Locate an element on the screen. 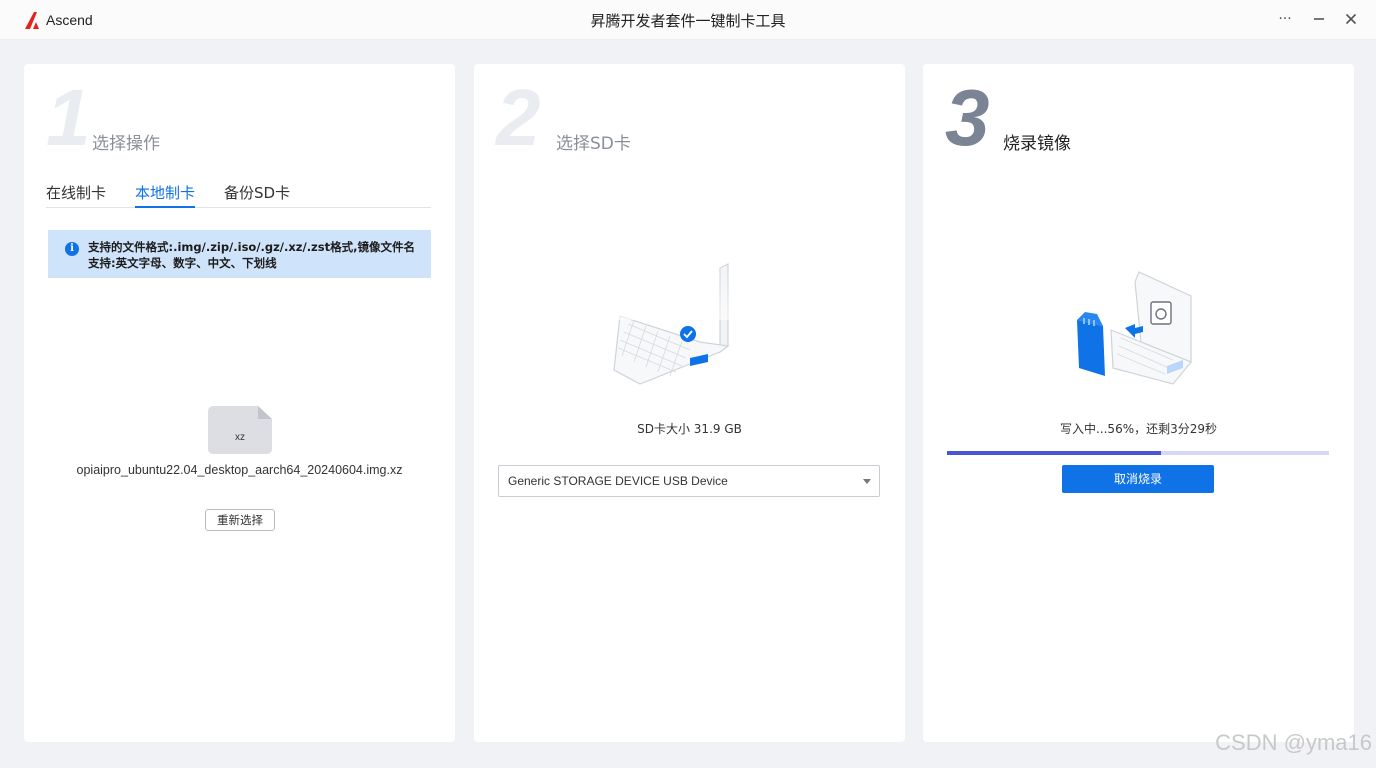 This screenshot has width=1376, height=768. sd-card-size: SD卡大小 31.9 GB is located at coordinates (689, 429).